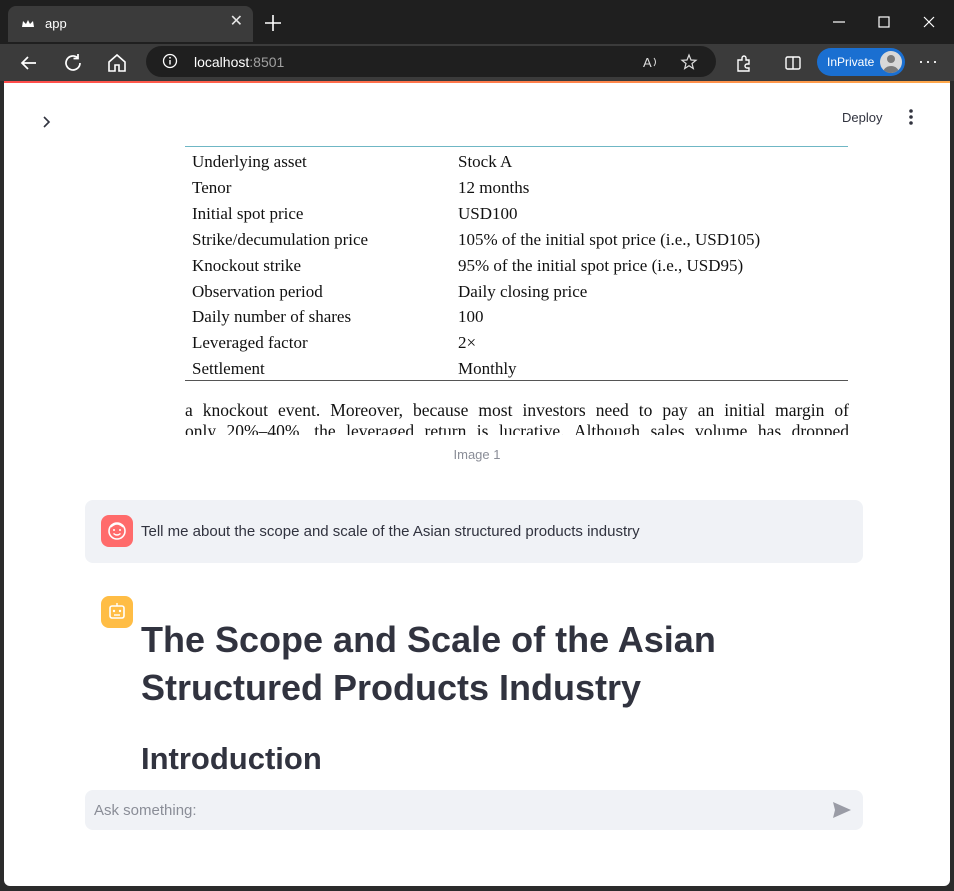 The image size is (954, 891). What do you see at coordinates (929, 22) in the screenshot?
I see `close-window-icon` at bounding box center [929, 22].